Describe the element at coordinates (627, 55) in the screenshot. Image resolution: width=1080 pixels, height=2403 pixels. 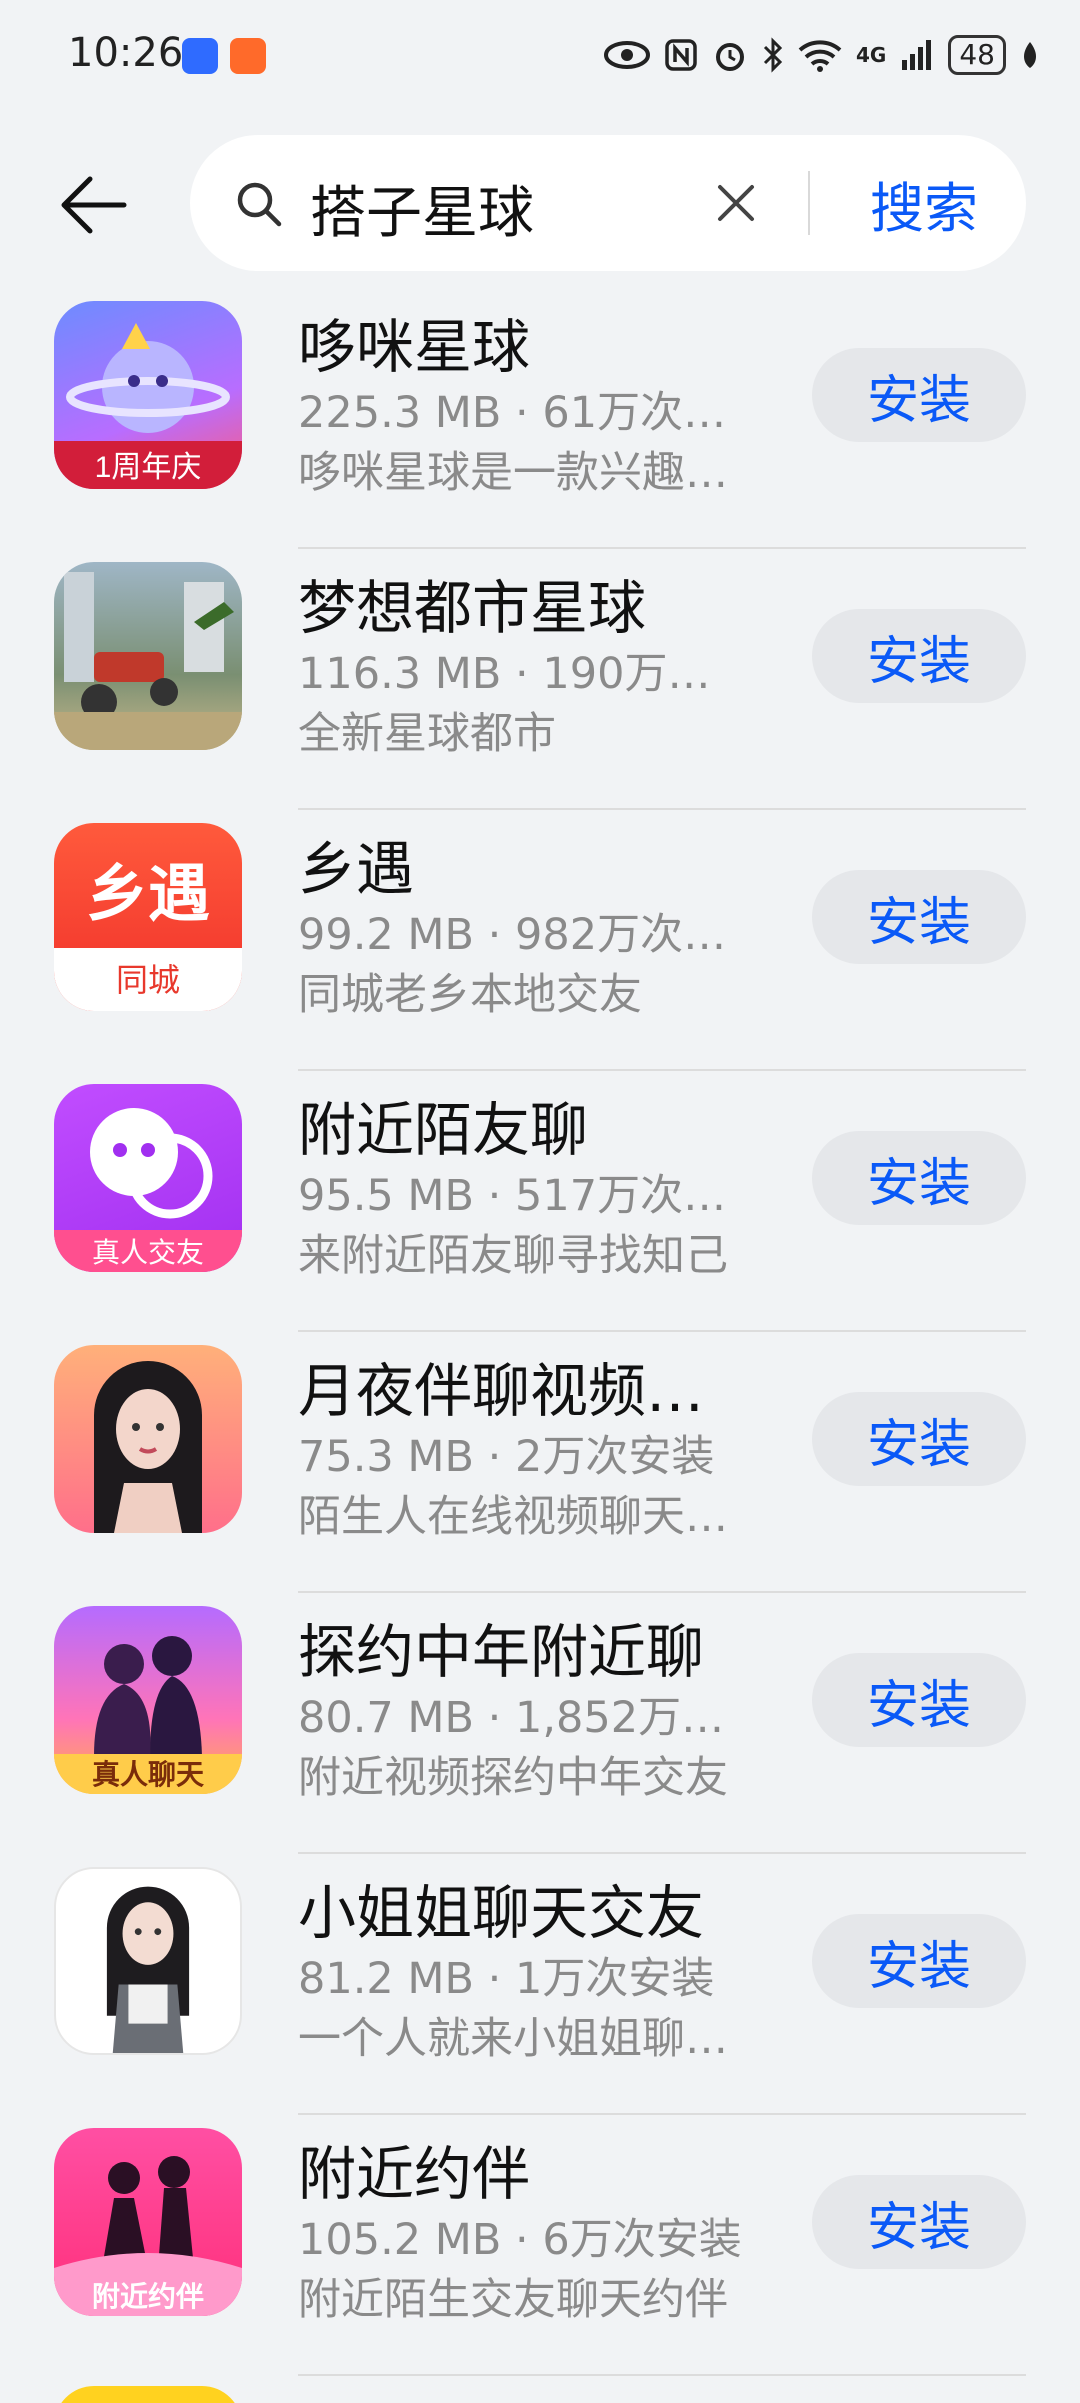
I see `eye-icon` at that location.